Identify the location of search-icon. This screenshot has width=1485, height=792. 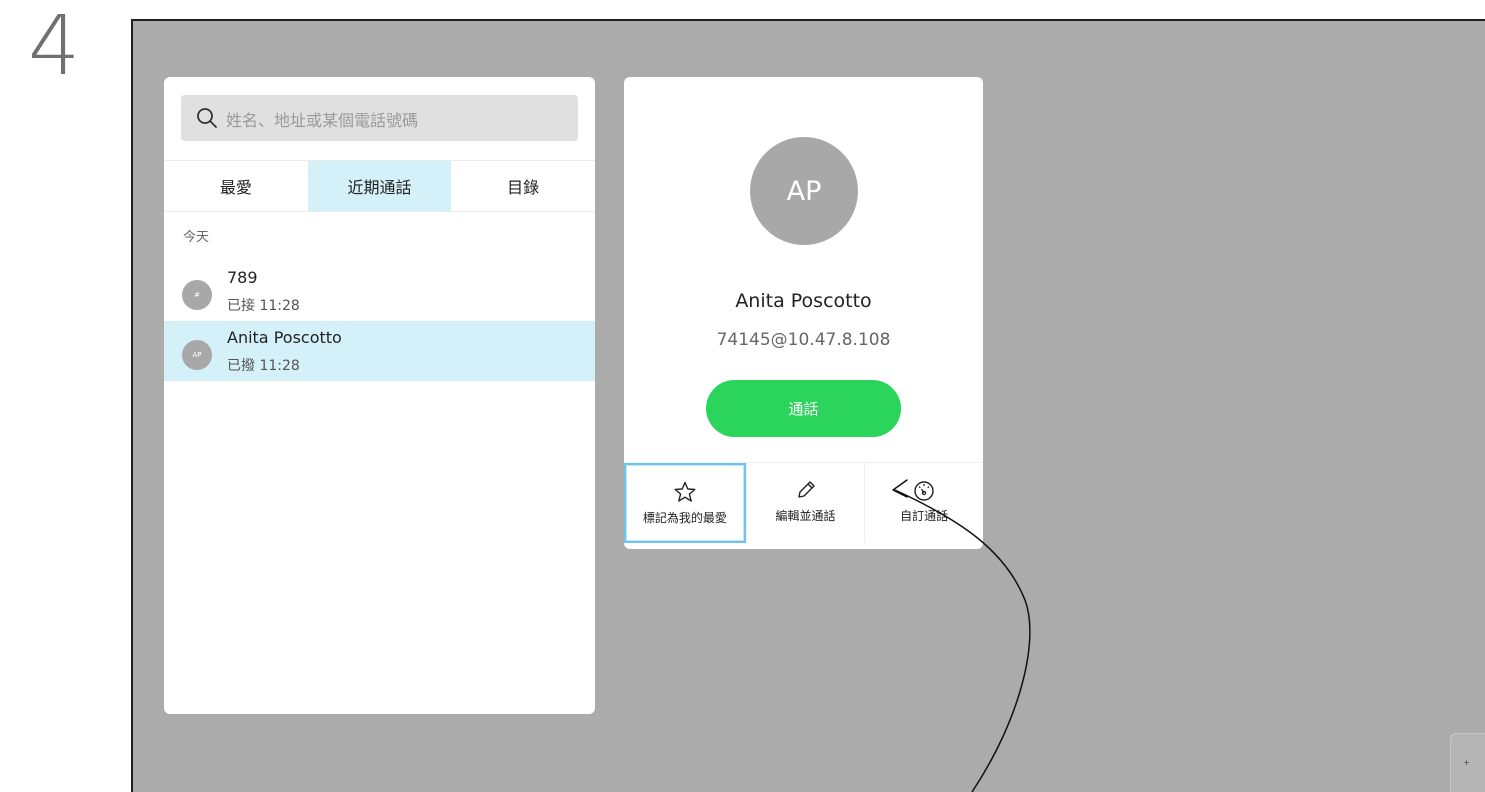
(207, 118).